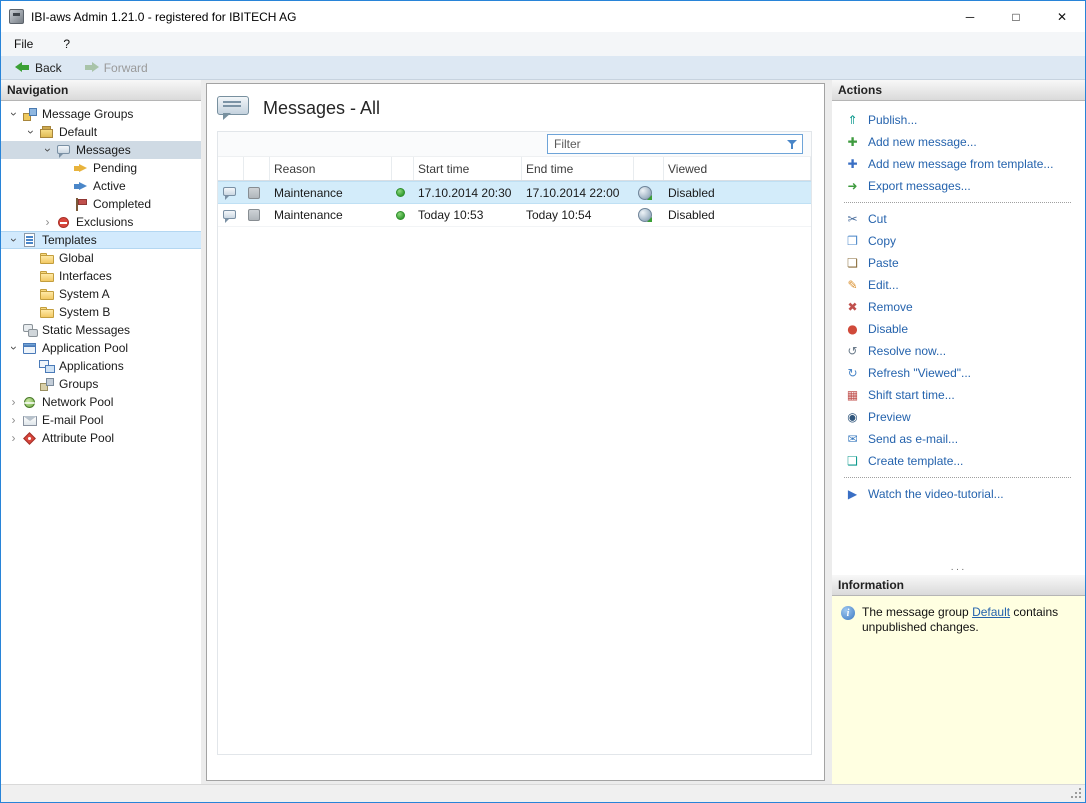 The image size is (1086, 803). Describe the element at coordinates (958, 417) in the screenshot. I see `action-preview: ◉ Preview` at that location.